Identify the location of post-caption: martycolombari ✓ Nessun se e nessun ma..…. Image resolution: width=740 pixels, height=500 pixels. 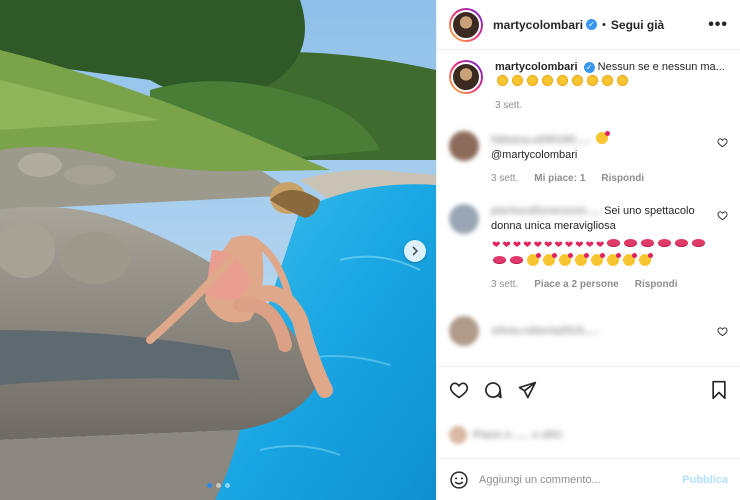
(588, 86).